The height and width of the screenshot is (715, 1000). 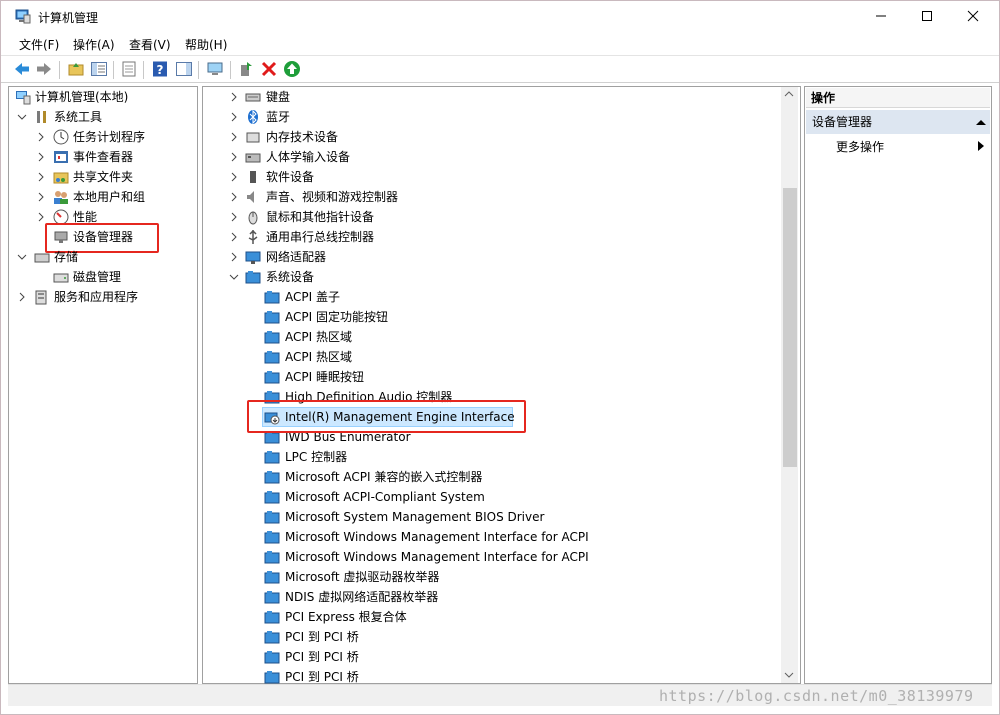 I want to click on system-device-label: Microsoft System Management BIOS Driver, so click(x=414, y=517).